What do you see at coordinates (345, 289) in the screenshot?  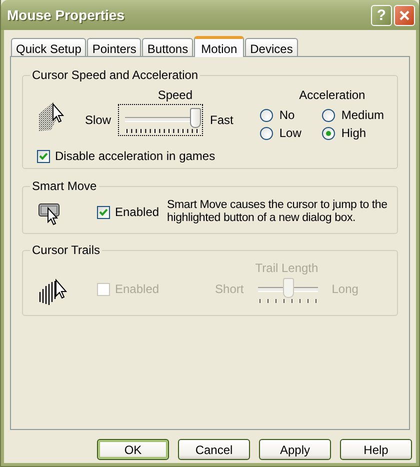 I see `long-label: Long` at bounding box center [345, 289].